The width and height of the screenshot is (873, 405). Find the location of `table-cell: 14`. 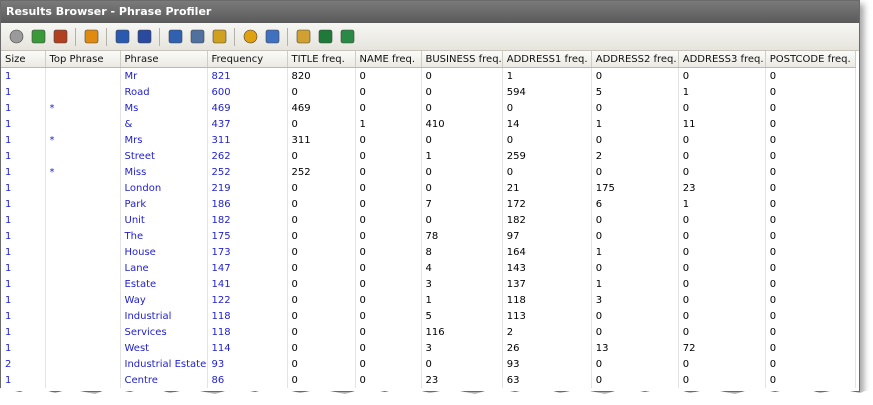

table-cell: 14 is located at coordinates (547, 124).